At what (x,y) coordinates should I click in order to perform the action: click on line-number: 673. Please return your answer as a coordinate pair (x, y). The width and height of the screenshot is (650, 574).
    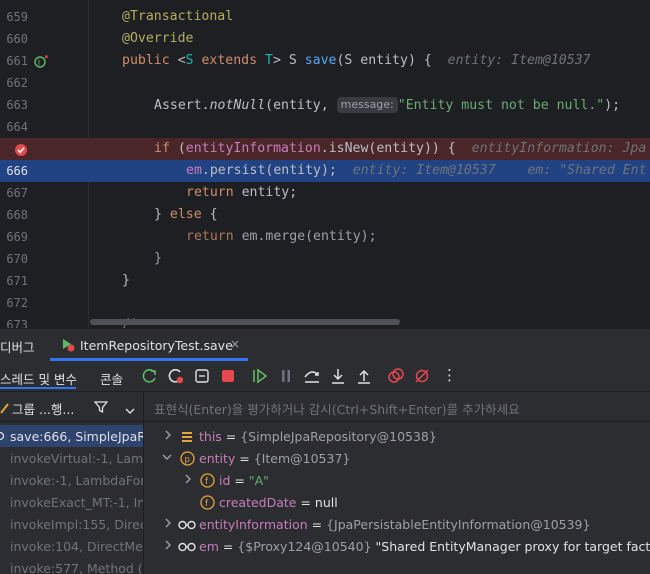
    Looking at the image, I should click on (17, 323).